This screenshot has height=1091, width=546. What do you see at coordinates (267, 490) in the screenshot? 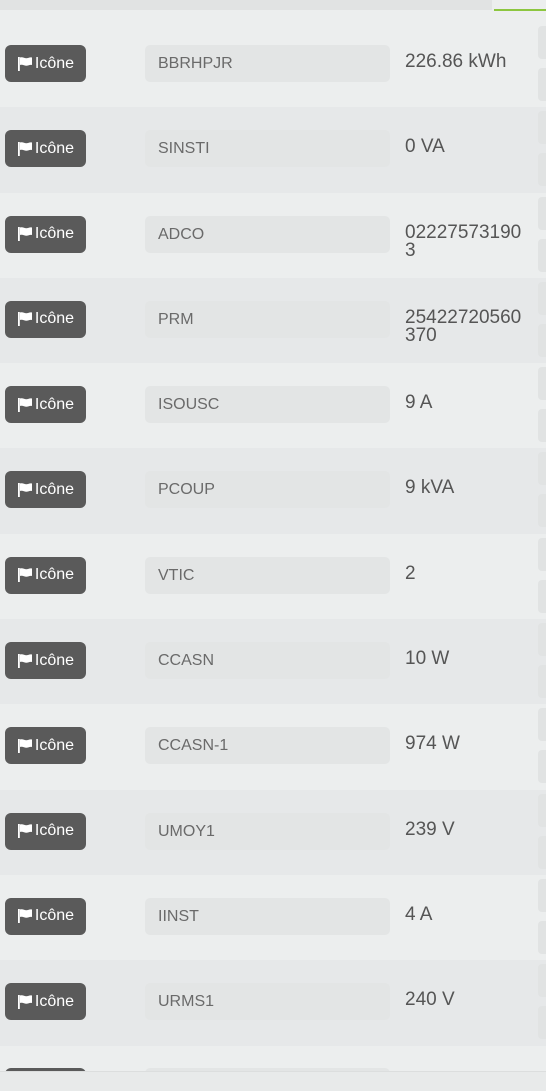
I see `name-field: PCOUP` at bounding box center [267, 490].